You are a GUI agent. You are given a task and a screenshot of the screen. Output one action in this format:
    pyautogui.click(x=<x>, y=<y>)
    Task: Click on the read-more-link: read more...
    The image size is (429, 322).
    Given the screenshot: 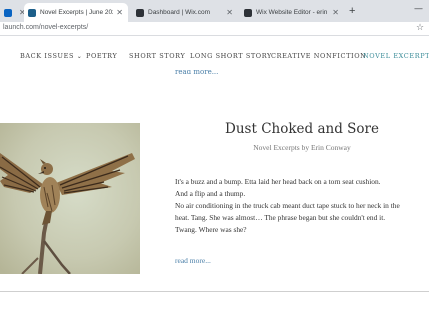 What is the action you would take?
    pyautogui.click(x=193, y=260)
    